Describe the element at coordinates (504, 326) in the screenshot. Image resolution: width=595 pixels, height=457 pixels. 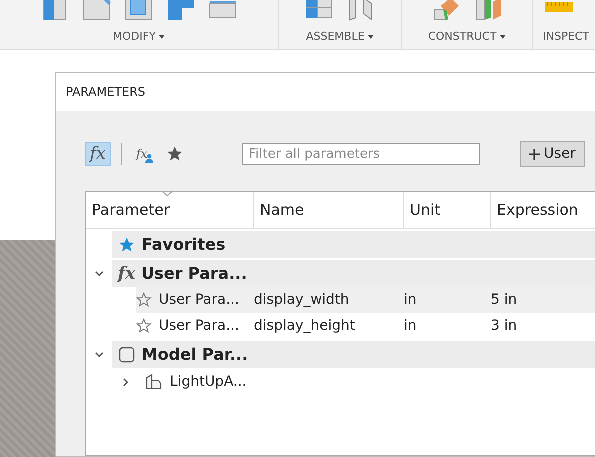
I see `table-cell: 3 in` at that location.